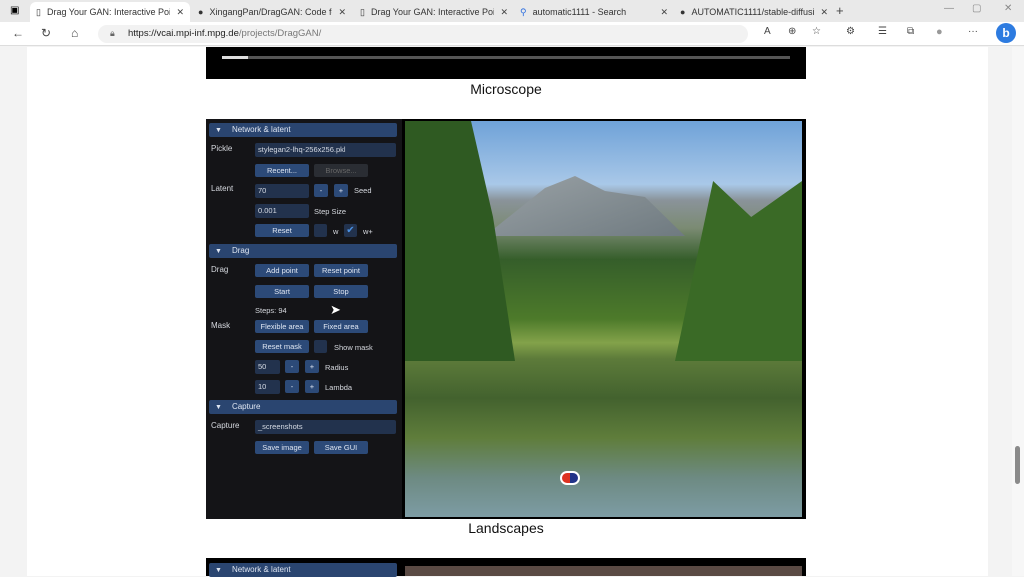 This screenshot has width=1024, height=577. Describe the element at coordinates (506, 63) in the screenshot. I see `microscope-video` at that location.